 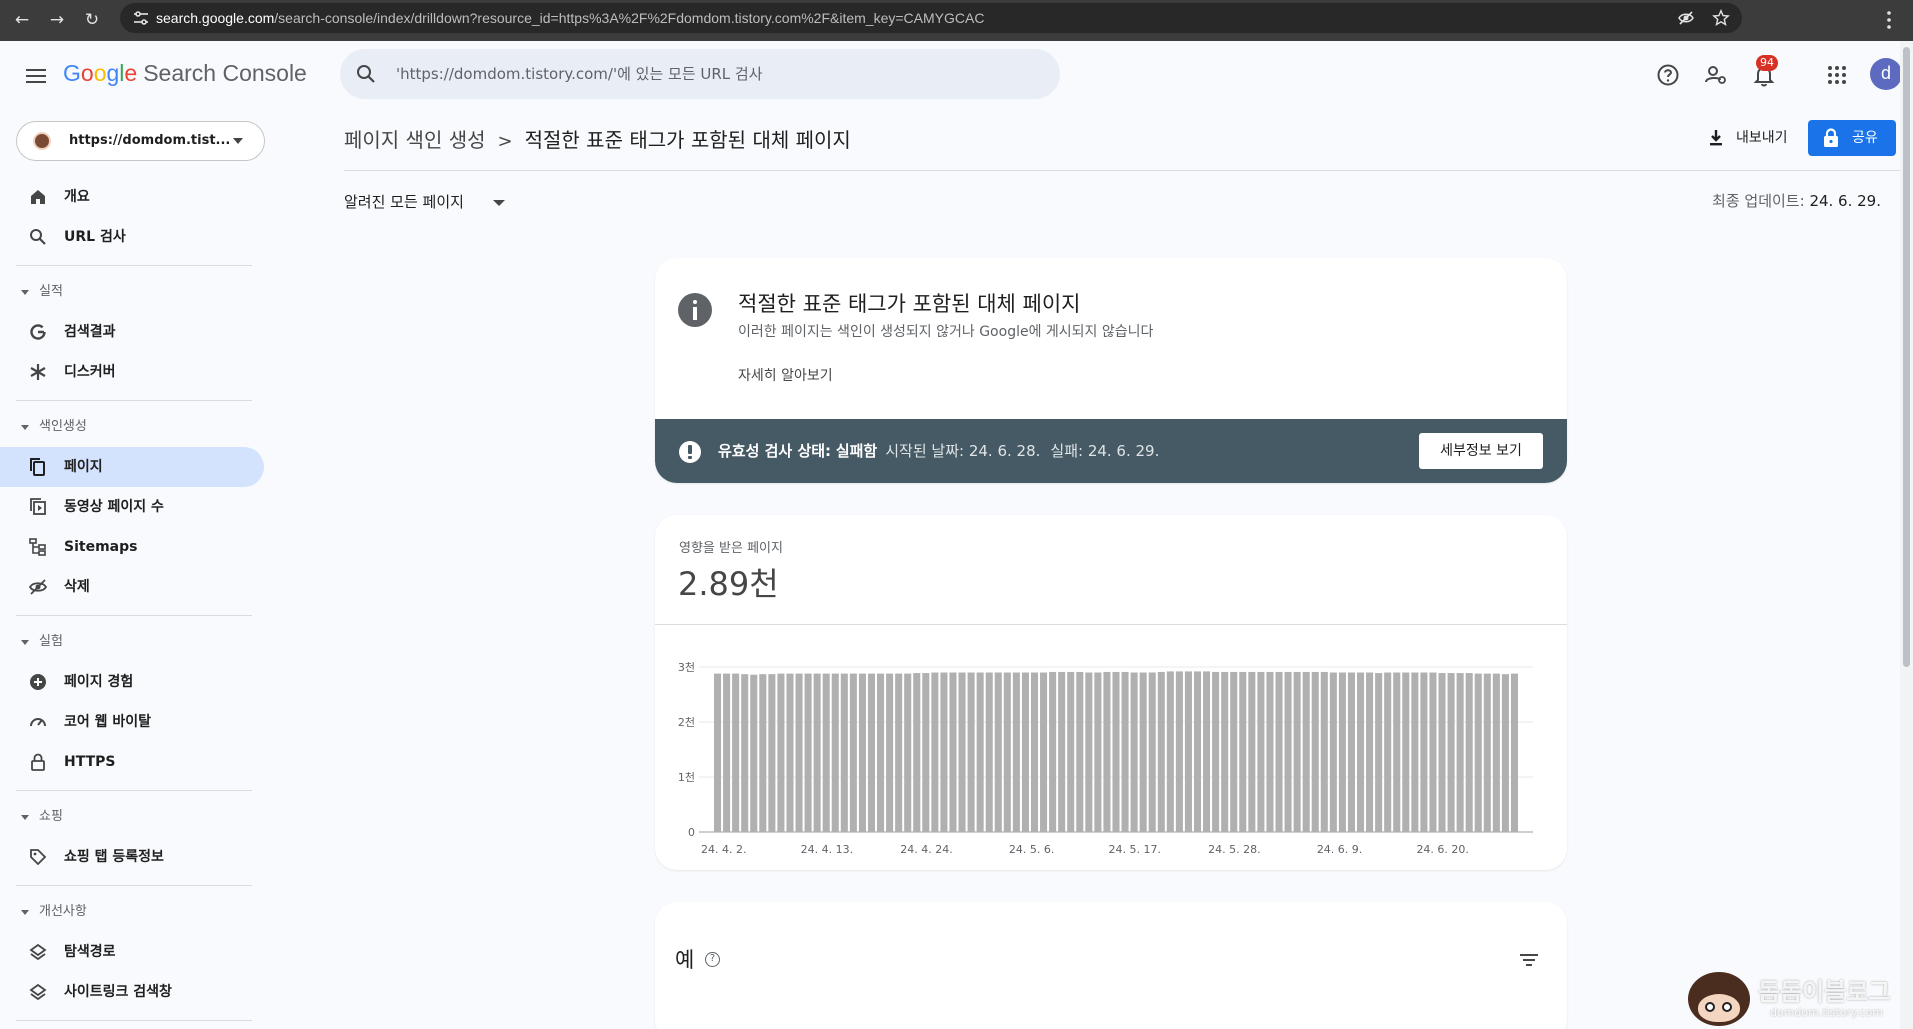 What do you see at coordinates (1721, 18) in the screenshot?
I see `bookmark-star-icon` at bounding box center [1721, 18].